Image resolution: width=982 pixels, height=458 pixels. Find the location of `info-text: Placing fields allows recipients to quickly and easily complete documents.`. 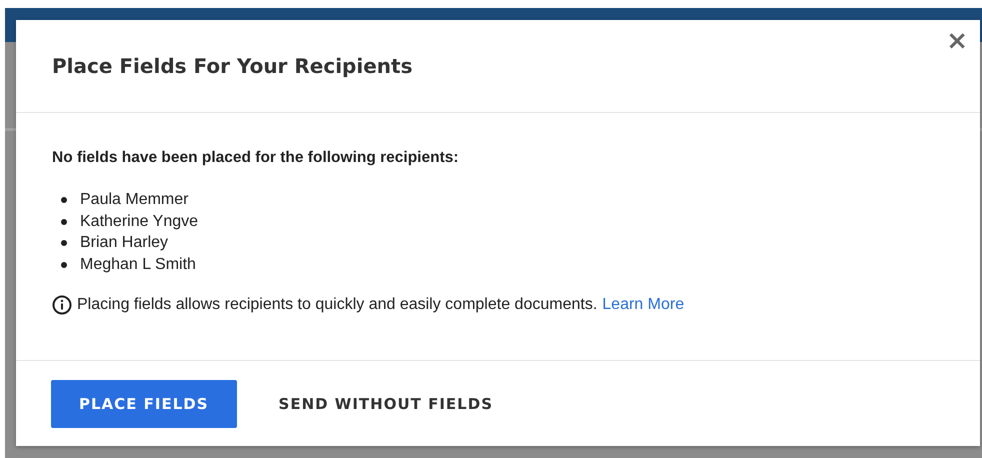

info-text: Placing fields allows recipients to quickly and easily complete documents. is located at coordinates (337, 305).